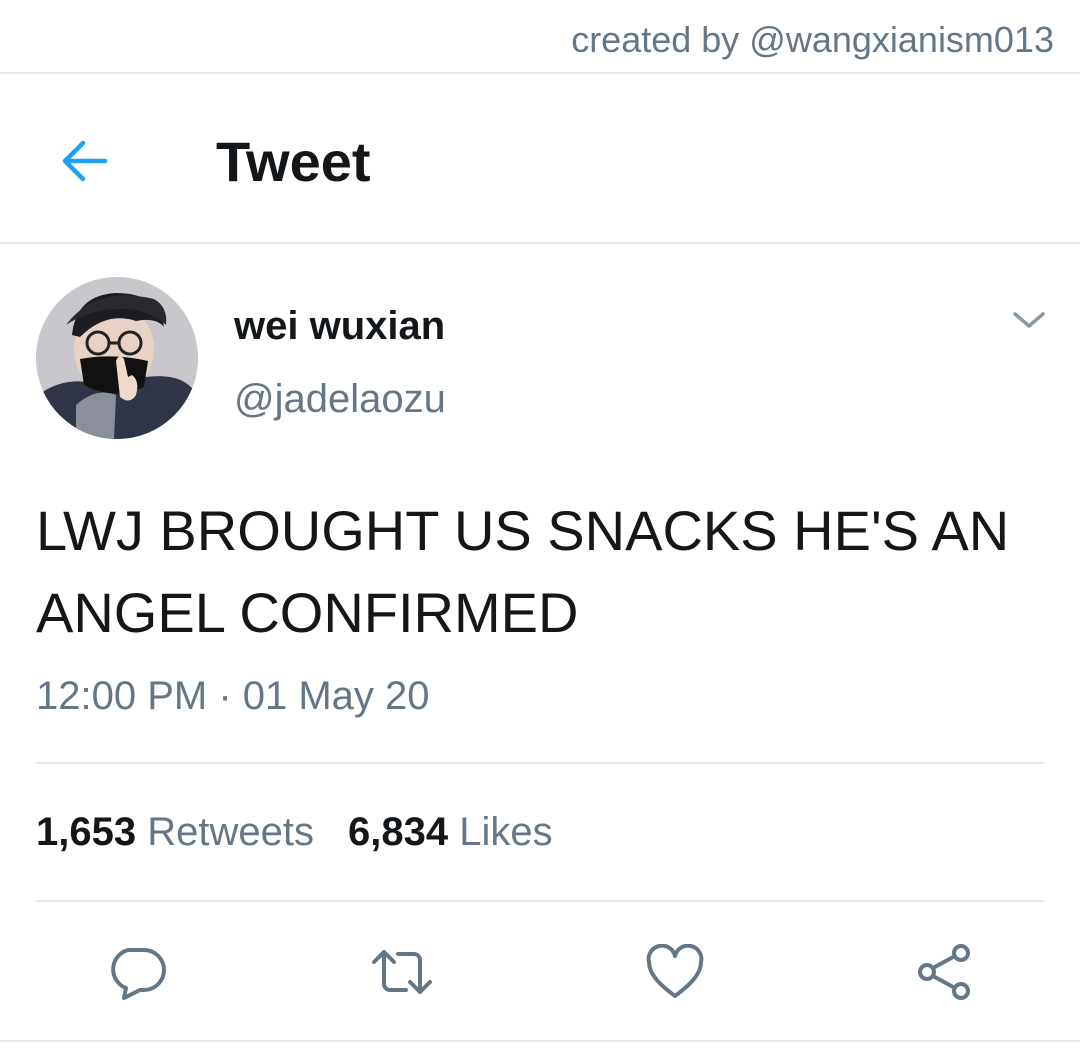 This screenshot has width=1080, height=1058. I want to click on likes-label: Likes, so click(506, 832).